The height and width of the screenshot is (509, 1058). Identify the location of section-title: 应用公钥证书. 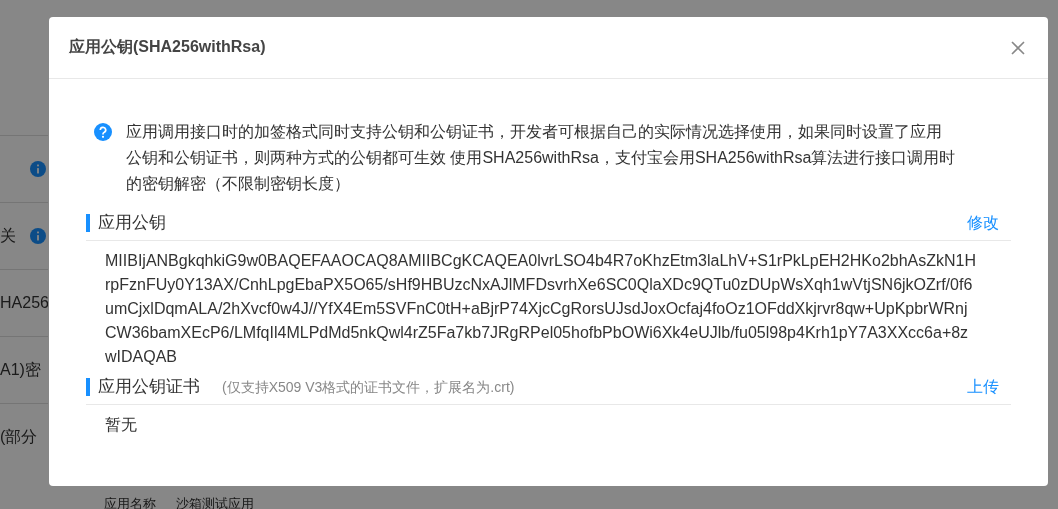
(143, 387).